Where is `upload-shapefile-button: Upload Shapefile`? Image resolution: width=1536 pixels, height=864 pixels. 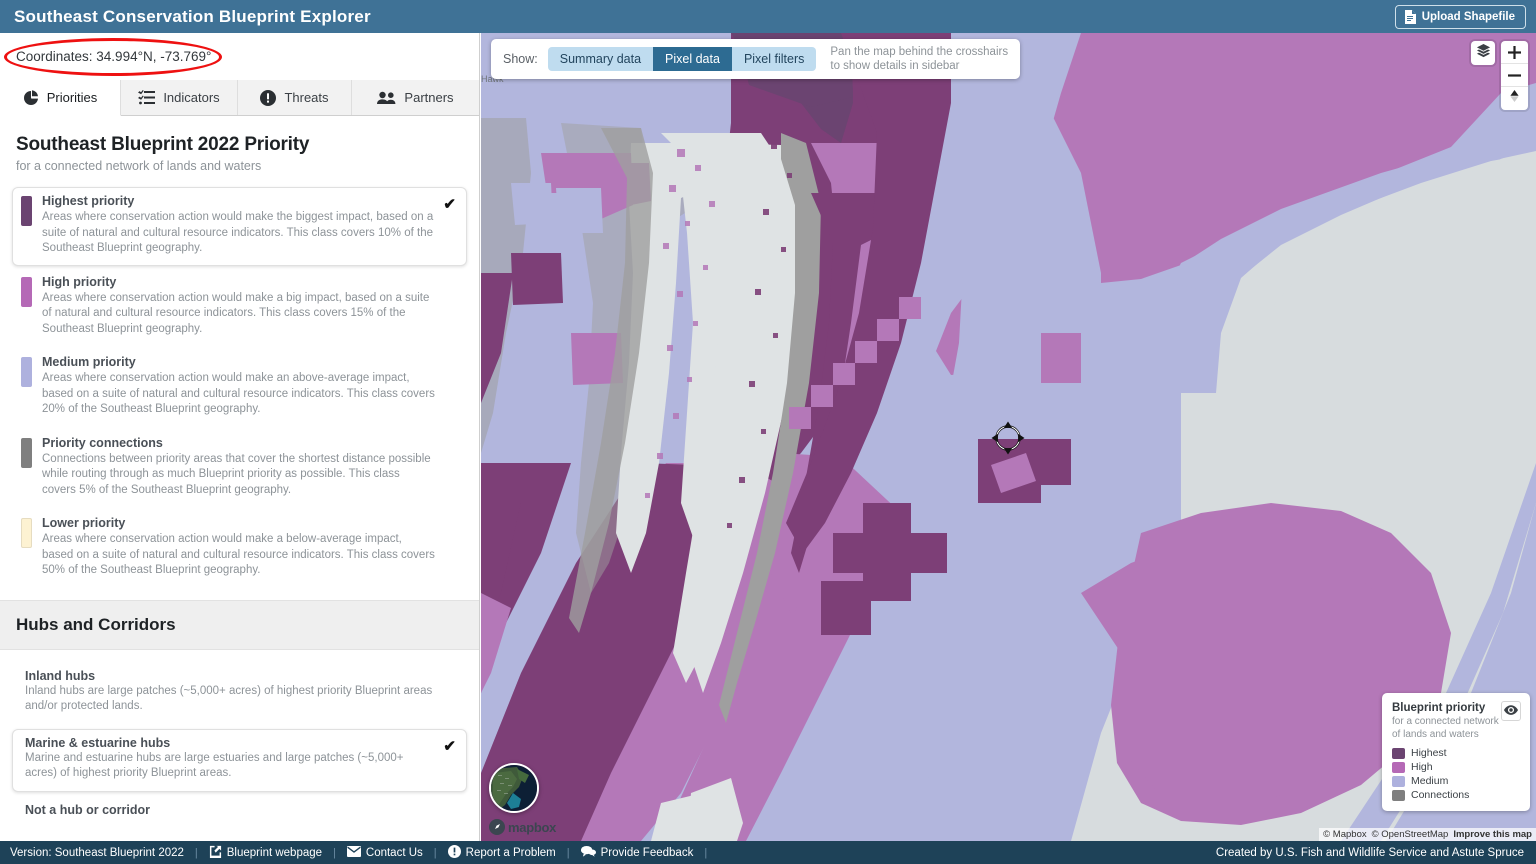
upload-shapefile-button: Upload Shapefile is located at coordinates (1460, 16).